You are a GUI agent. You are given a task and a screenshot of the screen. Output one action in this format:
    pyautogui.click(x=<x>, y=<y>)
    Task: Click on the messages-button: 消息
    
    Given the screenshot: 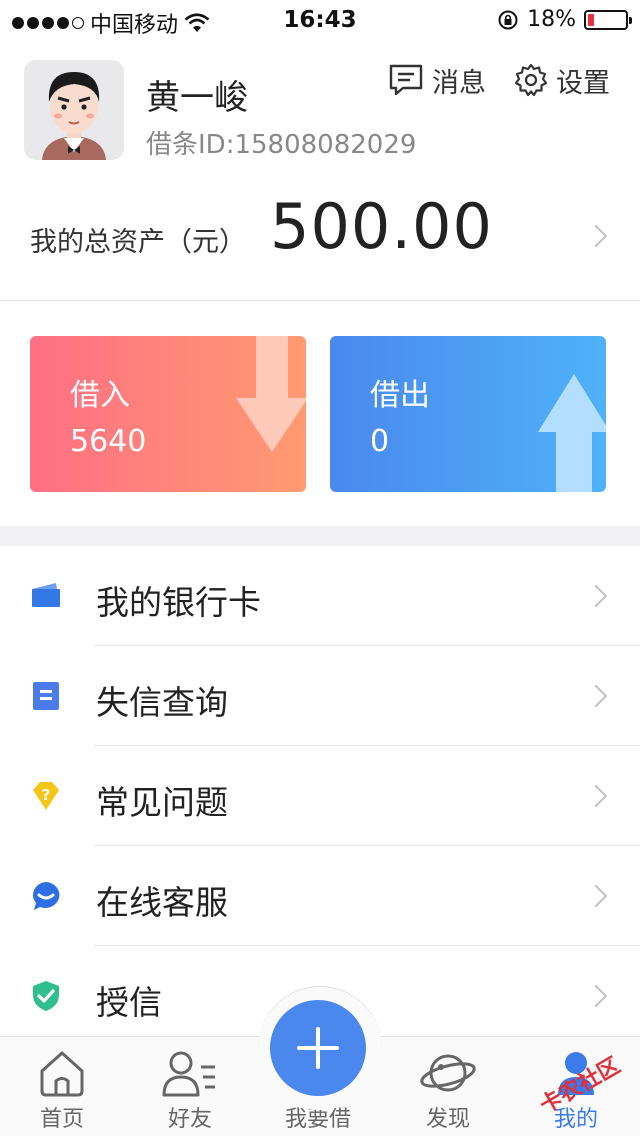 What is the action you would take?
    pyautogui.click(x=437, y=80)
    